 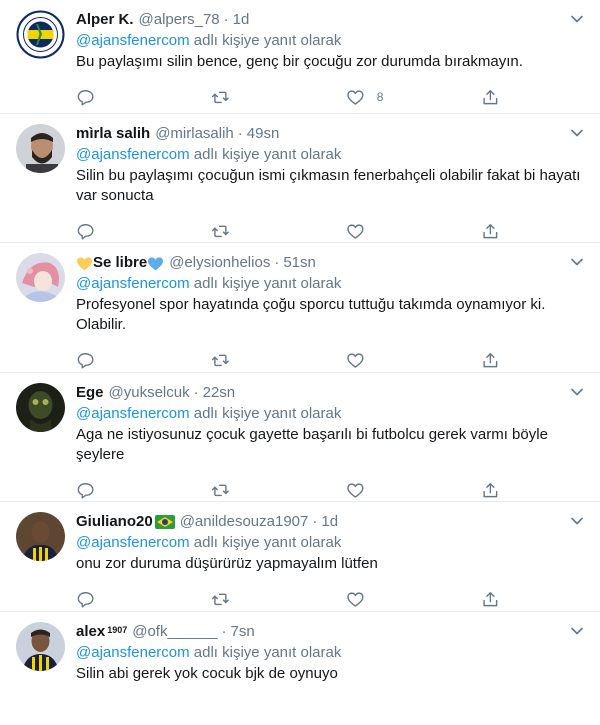 What do you see at coordinates (194, 134) in the screenshot?
I see `user-handle: @mirlasalih` at bounding box center [194, 134].